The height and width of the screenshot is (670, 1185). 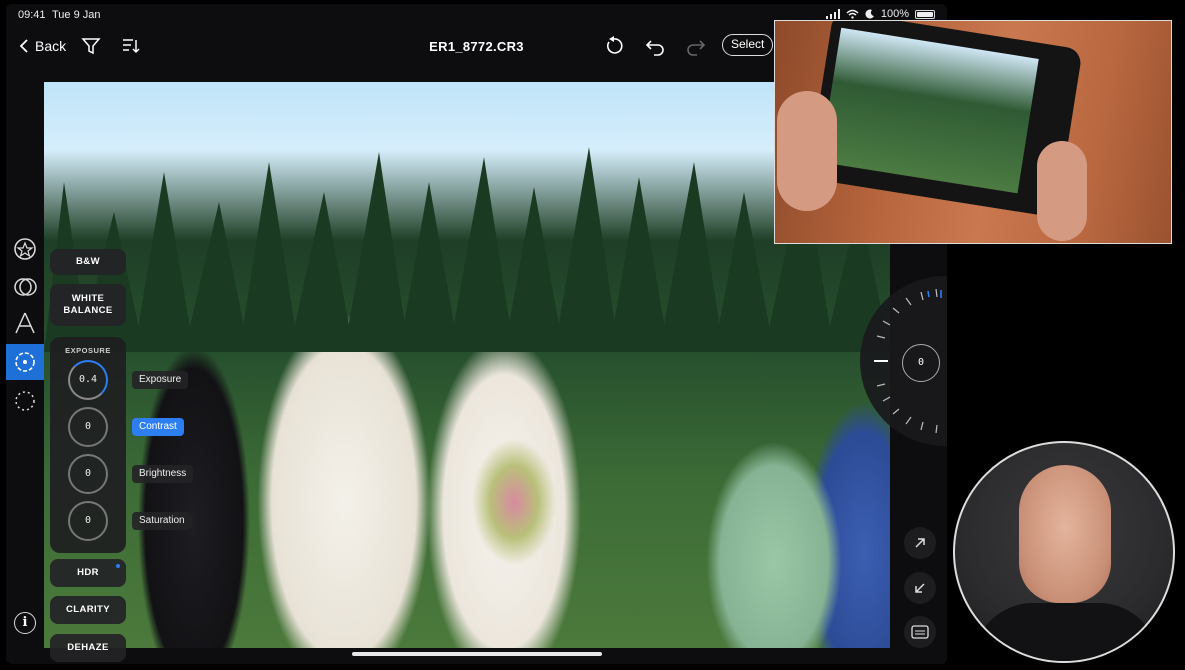 I want to click on arrow-up-right-icon, so click(x=920, y=543).